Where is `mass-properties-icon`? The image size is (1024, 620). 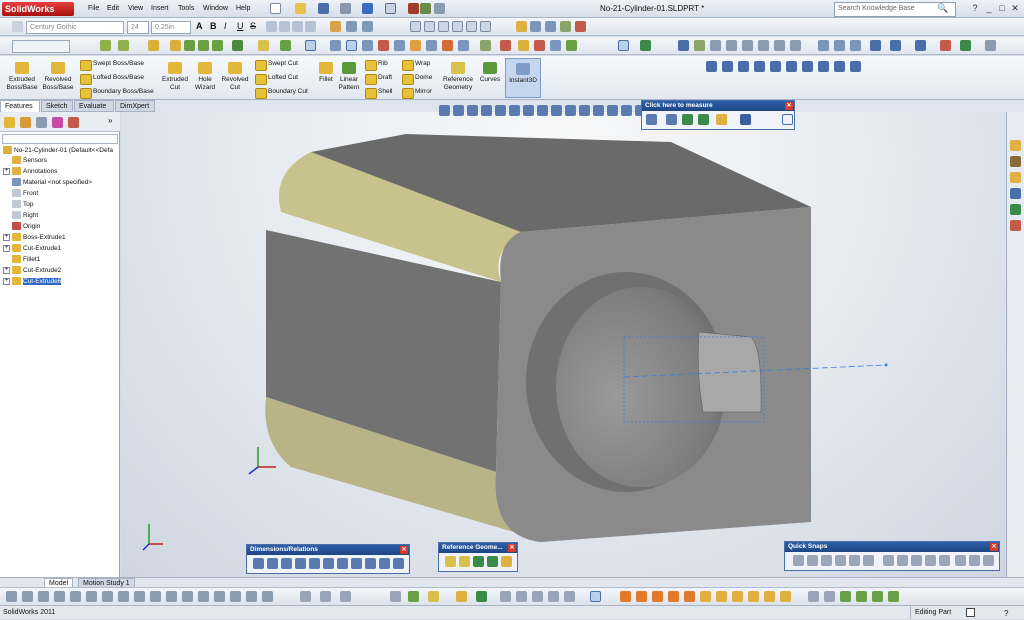 mass-properties-icon is located at coordinates (580, 26).